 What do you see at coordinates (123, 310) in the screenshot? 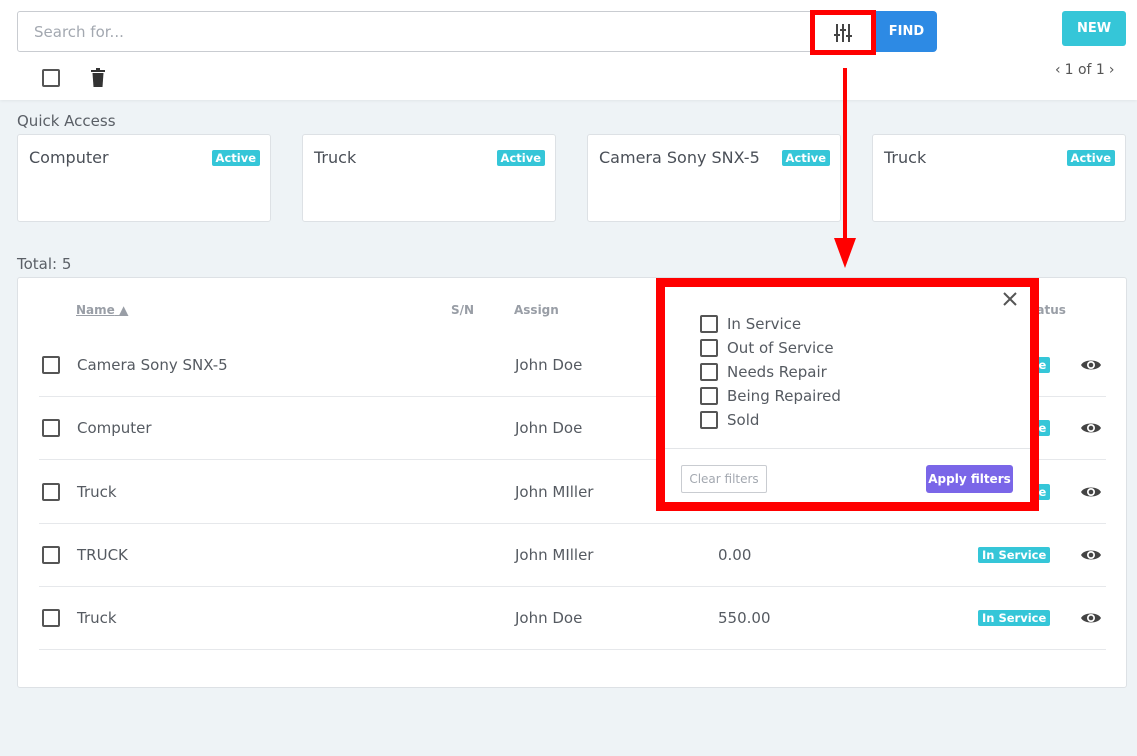
I see `sort-asc-icon: ▲` at bounding box center [123, 310].